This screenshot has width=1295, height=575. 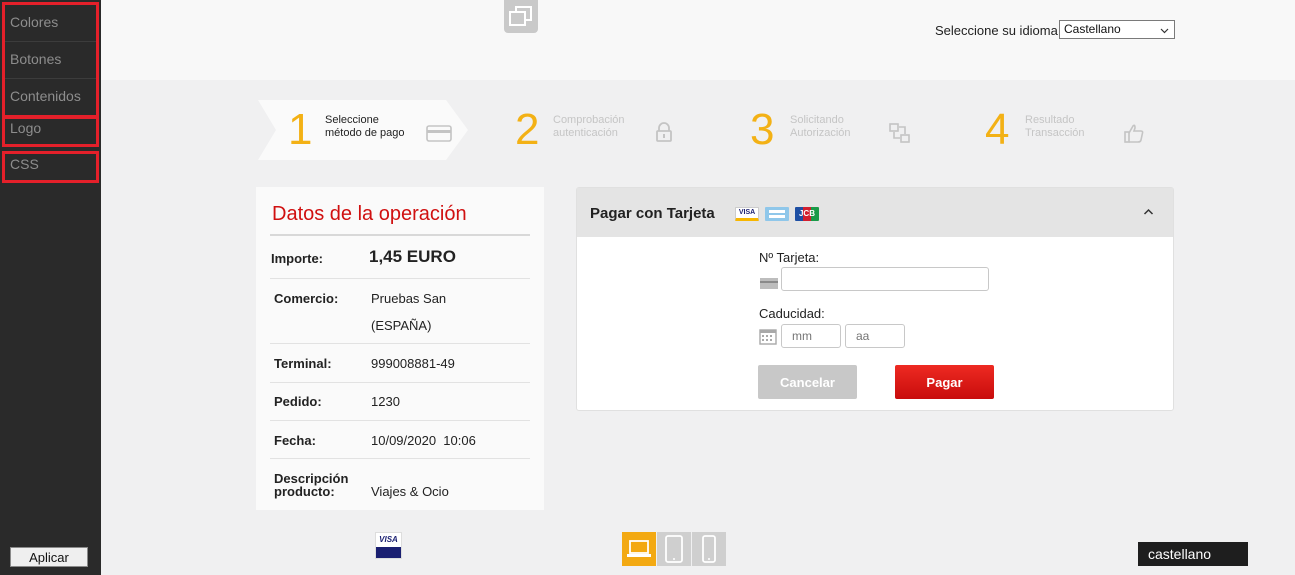 I want to click on step-4: 4 Resultado Transacción, so click(x=1080, y=130).